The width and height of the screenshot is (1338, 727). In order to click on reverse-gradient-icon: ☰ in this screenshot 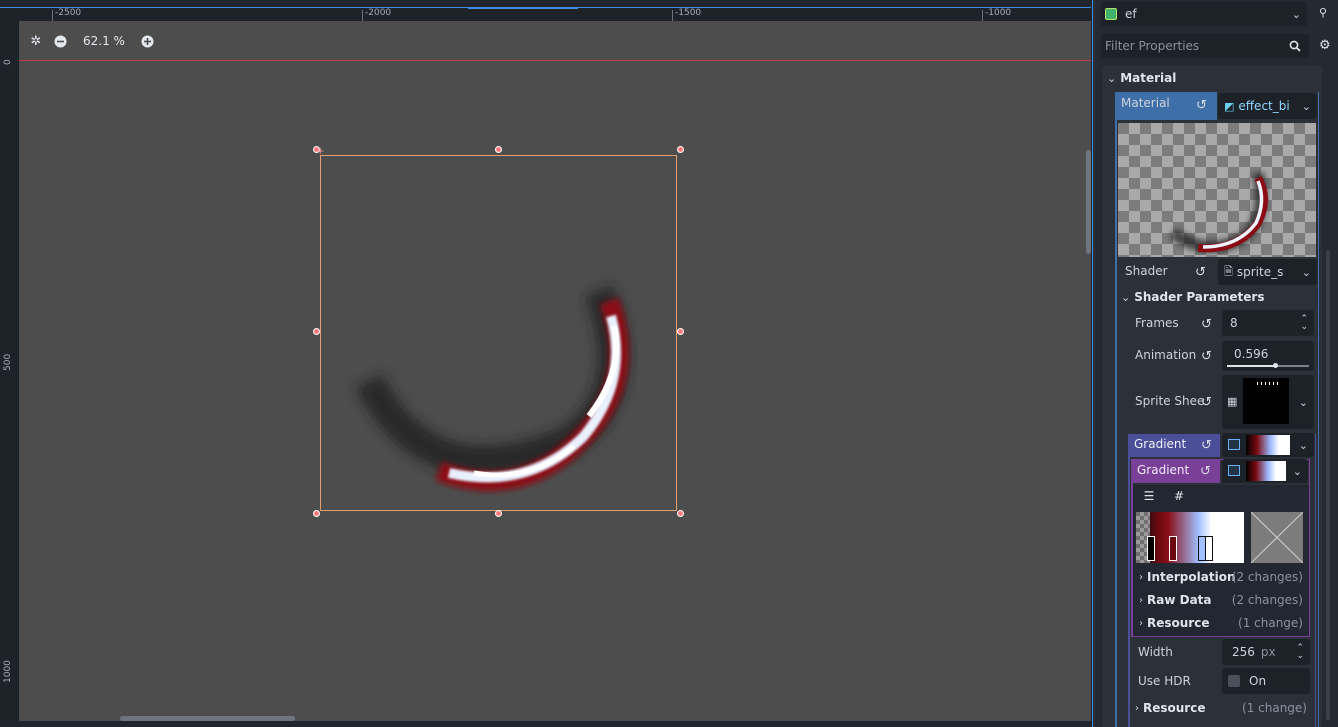, I will do `click(1149, 498)`.